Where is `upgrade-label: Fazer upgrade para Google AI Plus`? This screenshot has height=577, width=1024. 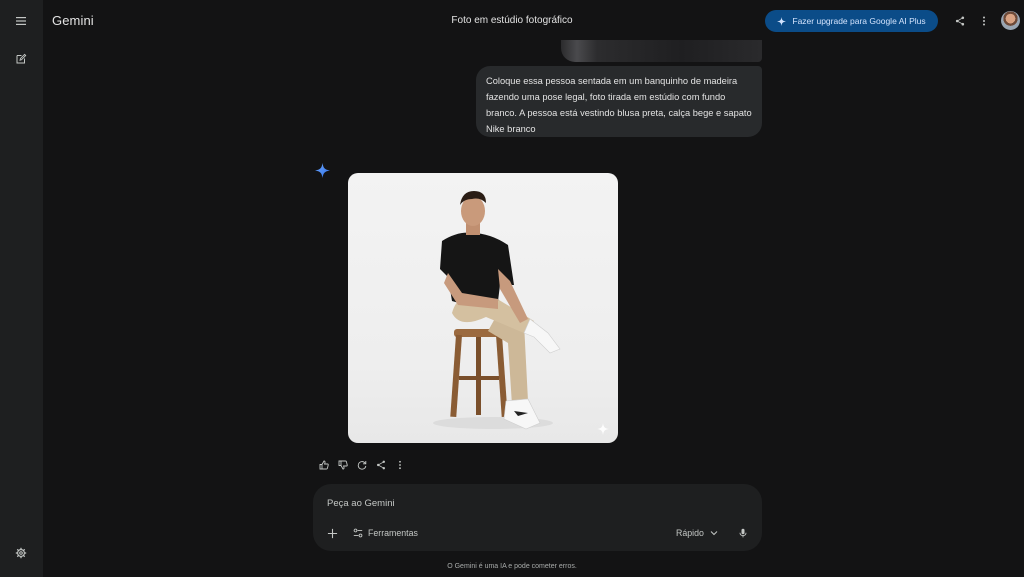
upgrade-label: Fazer upgrade para Google AI Plus is located at coordinates (859, 21).